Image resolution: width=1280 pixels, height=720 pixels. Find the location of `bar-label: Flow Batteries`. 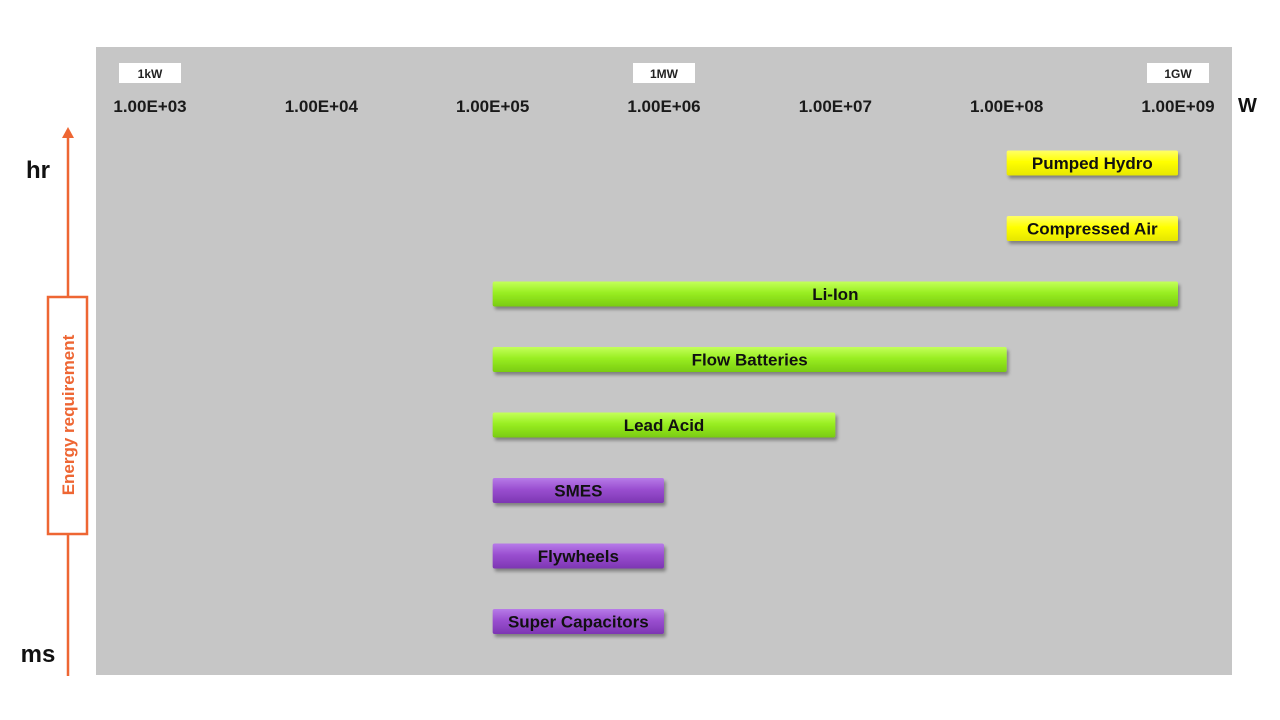

bar-label: Flow Batteries is located at coordinates (750, 360).